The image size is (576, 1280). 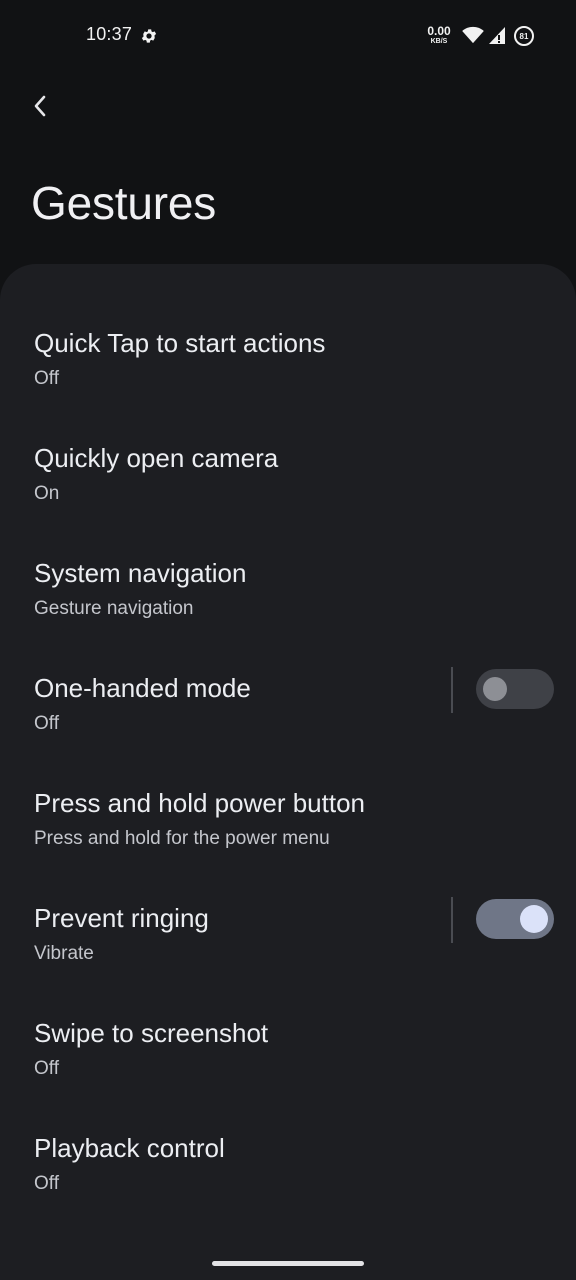 I want to click on page-title: Gestures, so click(x=124, y=203).